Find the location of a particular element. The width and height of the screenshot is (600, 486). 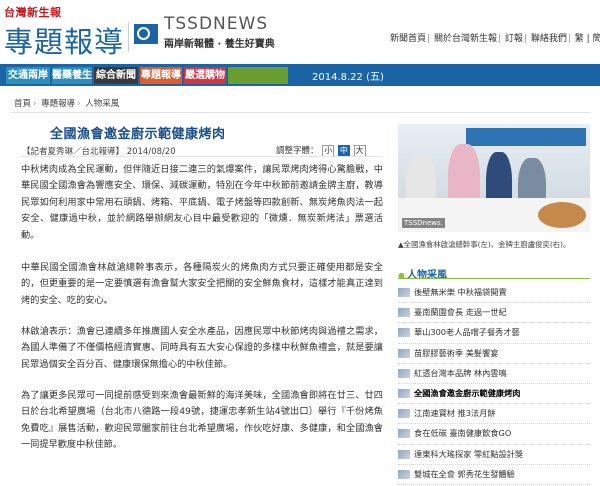

sidebar-item: 苗膠膠藝術季 美髮饗宴 is located at coordinates (494, 354).